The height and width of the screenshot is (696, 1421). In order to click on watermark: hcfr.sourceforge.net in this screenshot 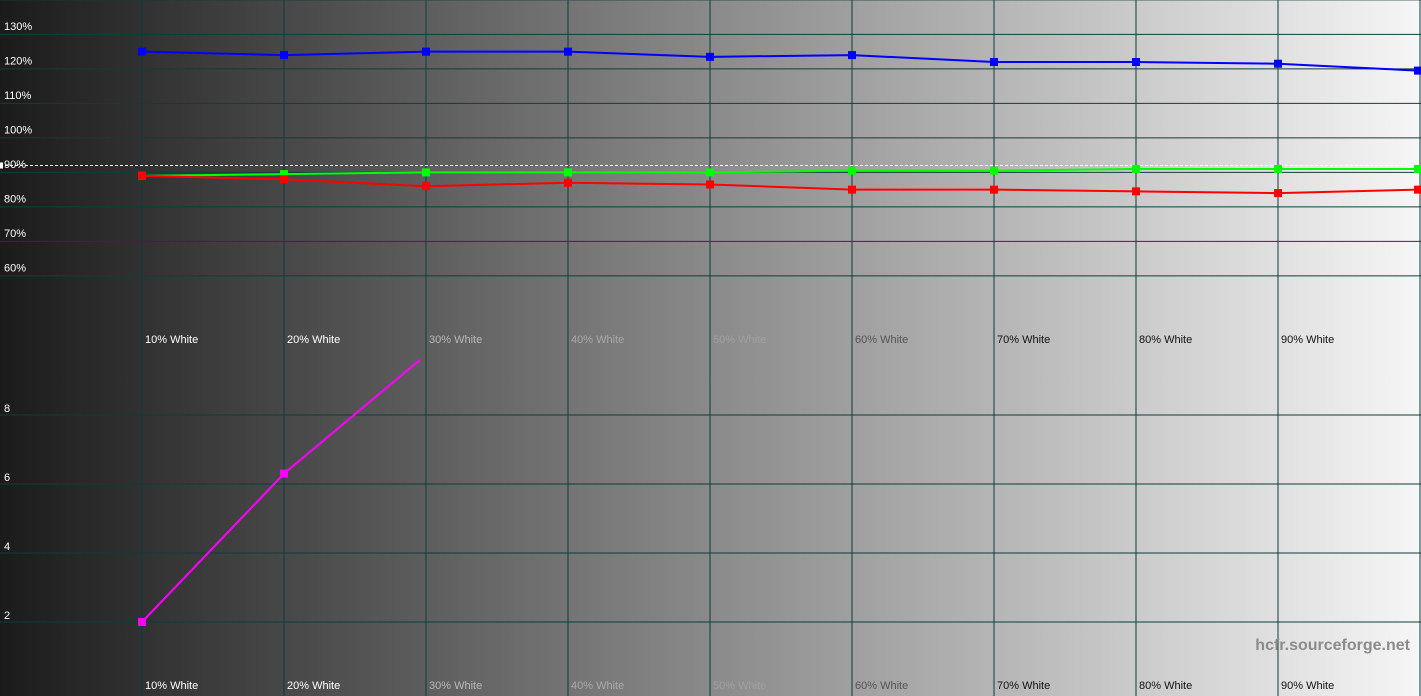, I will do `click(1332, 645)`.